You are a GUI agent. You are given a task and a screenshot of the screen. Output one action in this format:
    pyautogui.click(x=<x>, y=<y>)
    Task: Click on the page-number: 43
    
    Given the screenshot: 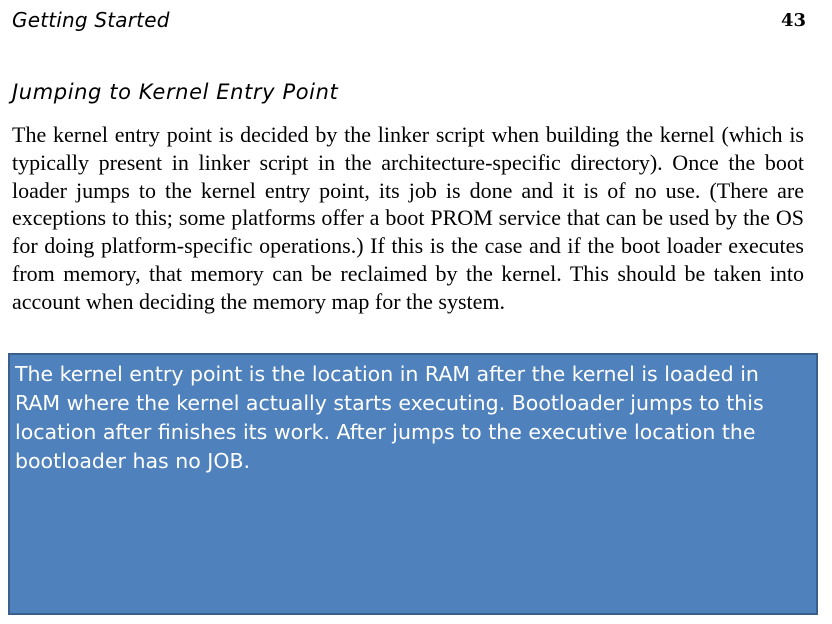 What is the action you would take?
    pyautogui.click(x=793, y=20)
    